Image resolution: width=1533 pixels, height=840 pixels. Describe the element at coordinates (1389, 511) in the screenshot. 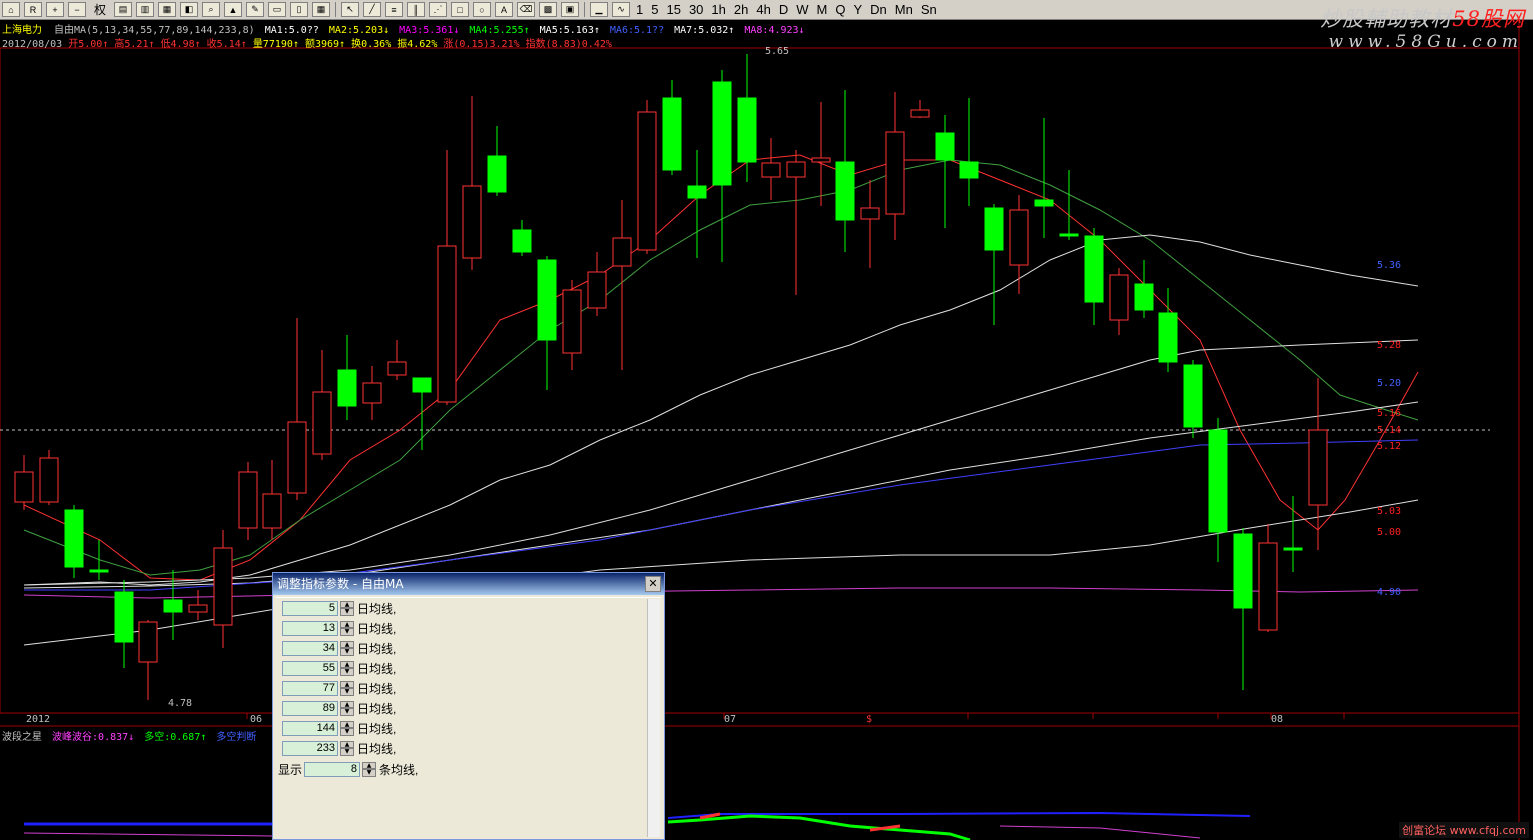

I see `ma-end-label: 5.03` at that location.